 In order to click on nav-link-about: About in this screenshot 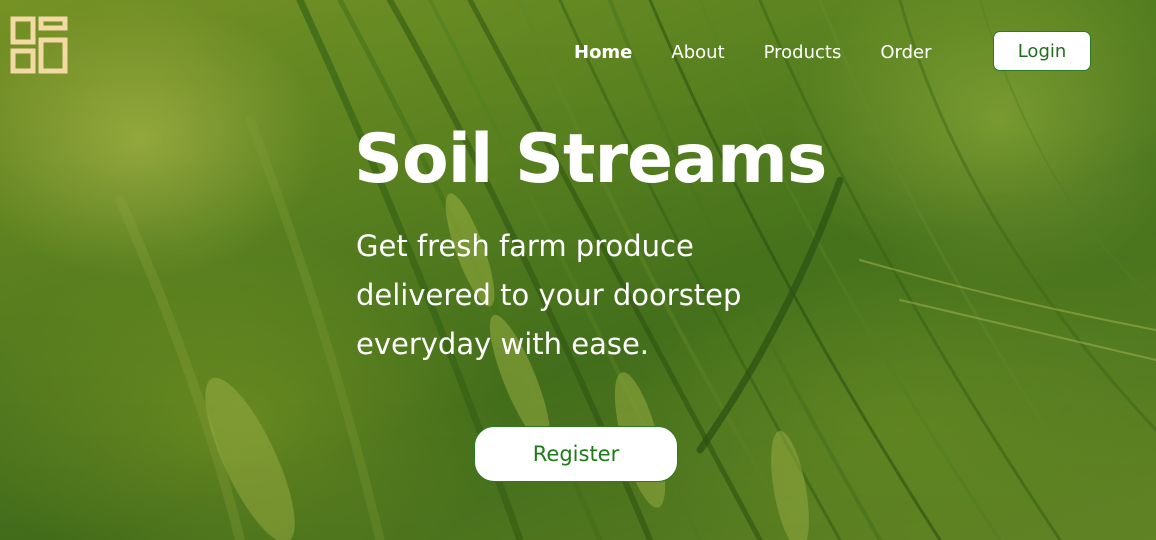, I will do `click(697, 52)`.